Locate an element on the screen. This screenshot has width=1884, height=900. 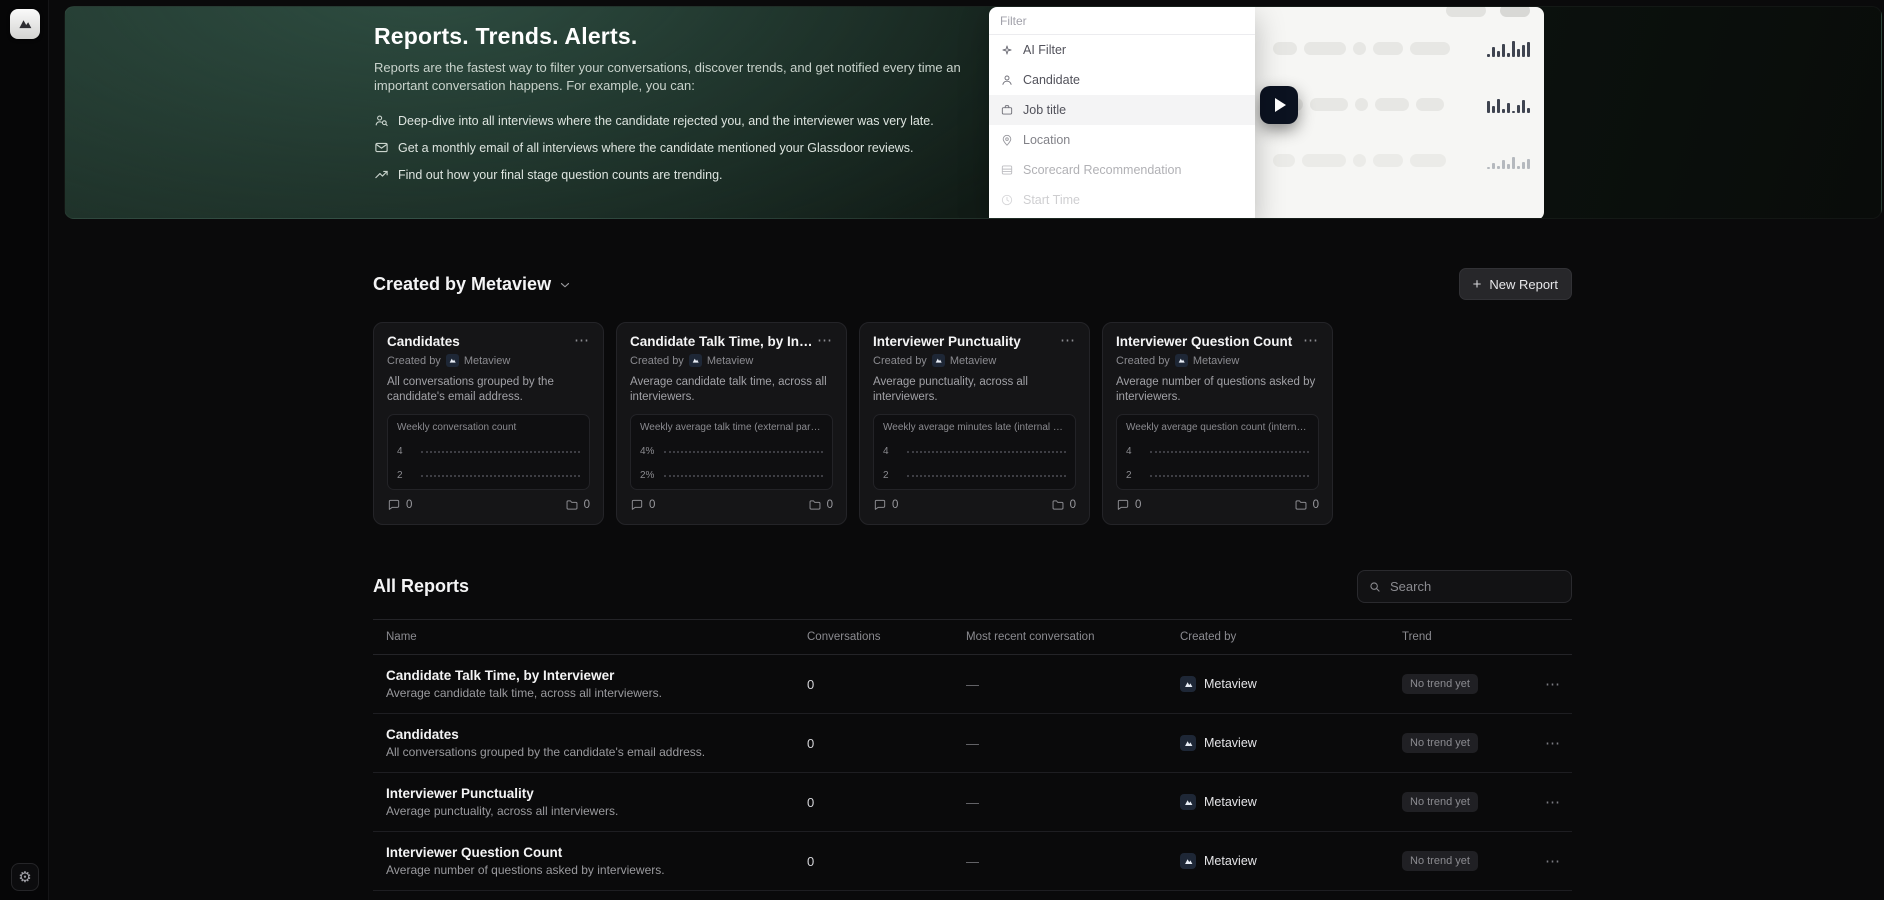
skeleton-pill is located at coordinates (1466, 12).